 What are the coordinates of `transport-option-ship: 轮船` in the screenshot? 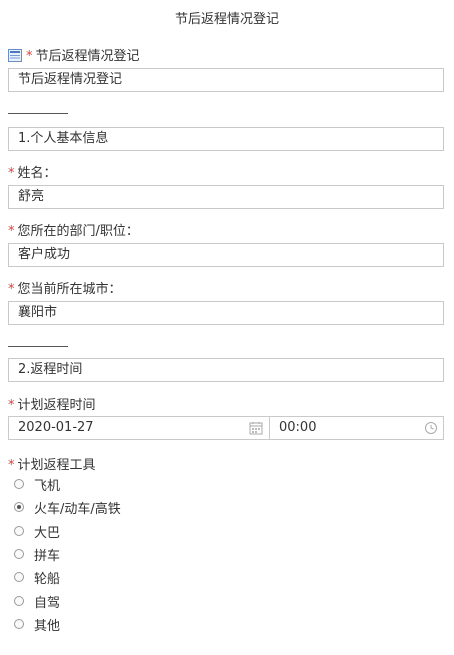 It's located at (37, 577).